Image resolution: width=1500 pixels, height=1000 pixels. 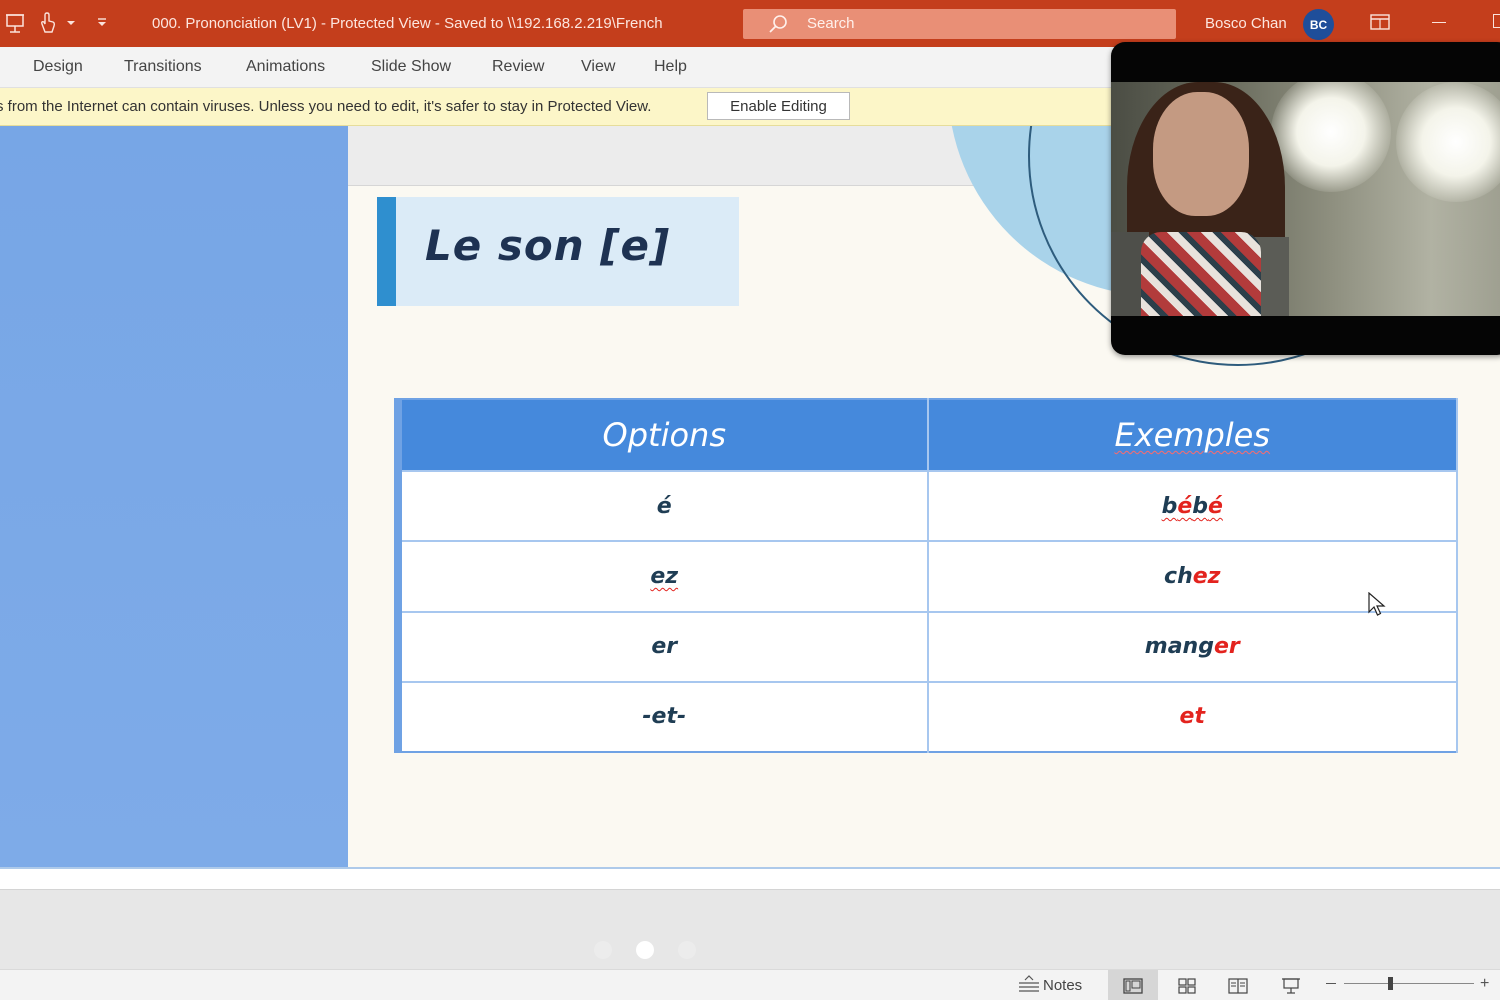 What do you see at coordinates (1187, 985) in the screenshot?
I see `slide-sorter-icon` at bounding box center [1187, 985].